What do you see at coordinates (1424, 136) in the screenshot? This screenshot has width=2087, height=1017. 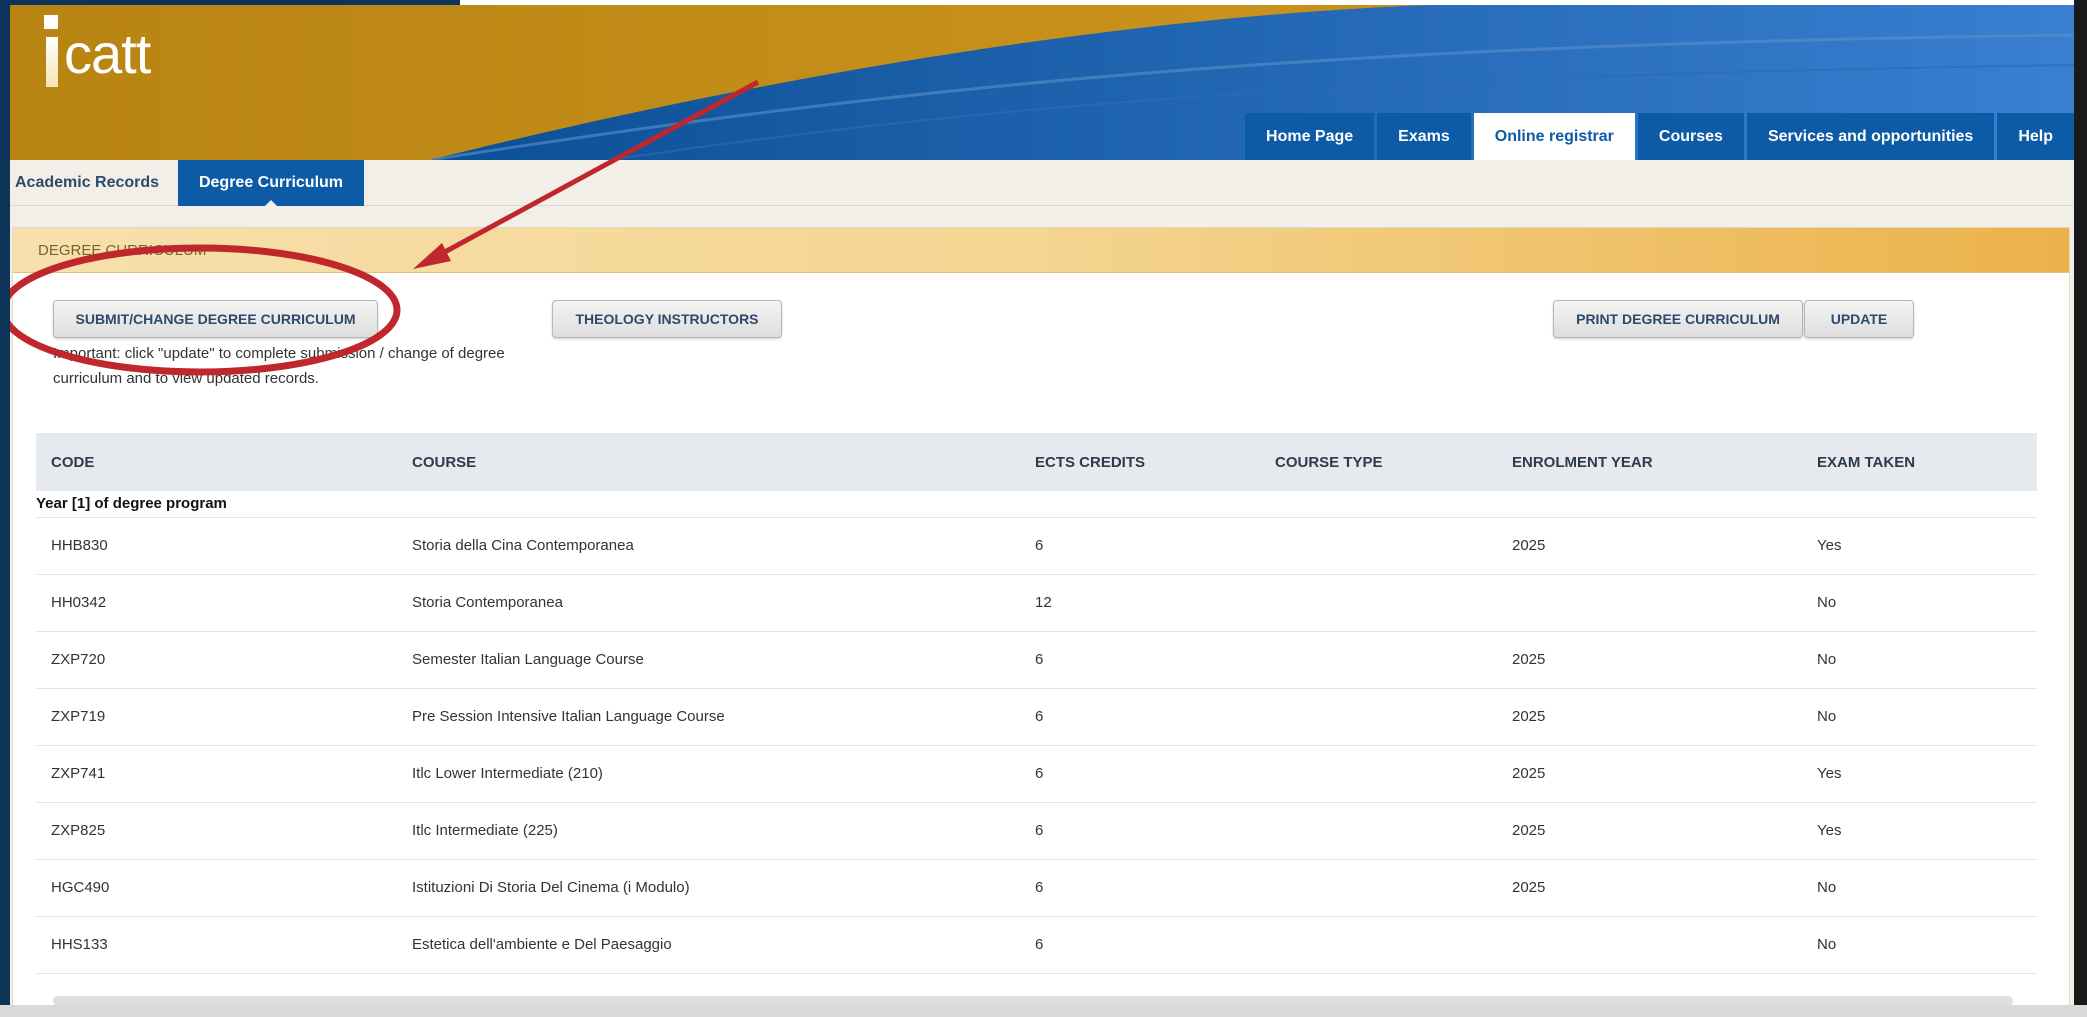 I see `nav-exams: Exams` at bounding box center [1424, 136].